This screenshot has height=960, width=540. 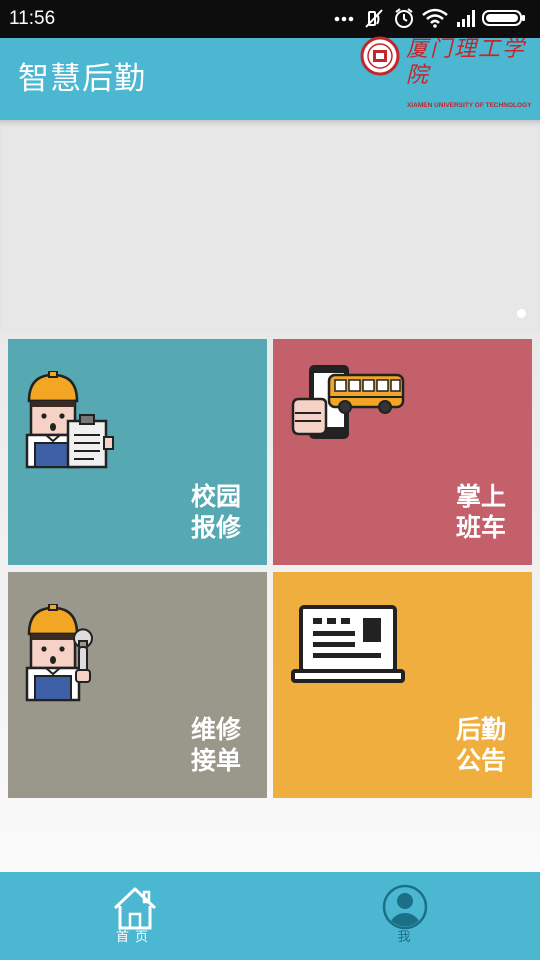 I want to click on bottom-nav: 首页 我, so click(x=270, y=916).